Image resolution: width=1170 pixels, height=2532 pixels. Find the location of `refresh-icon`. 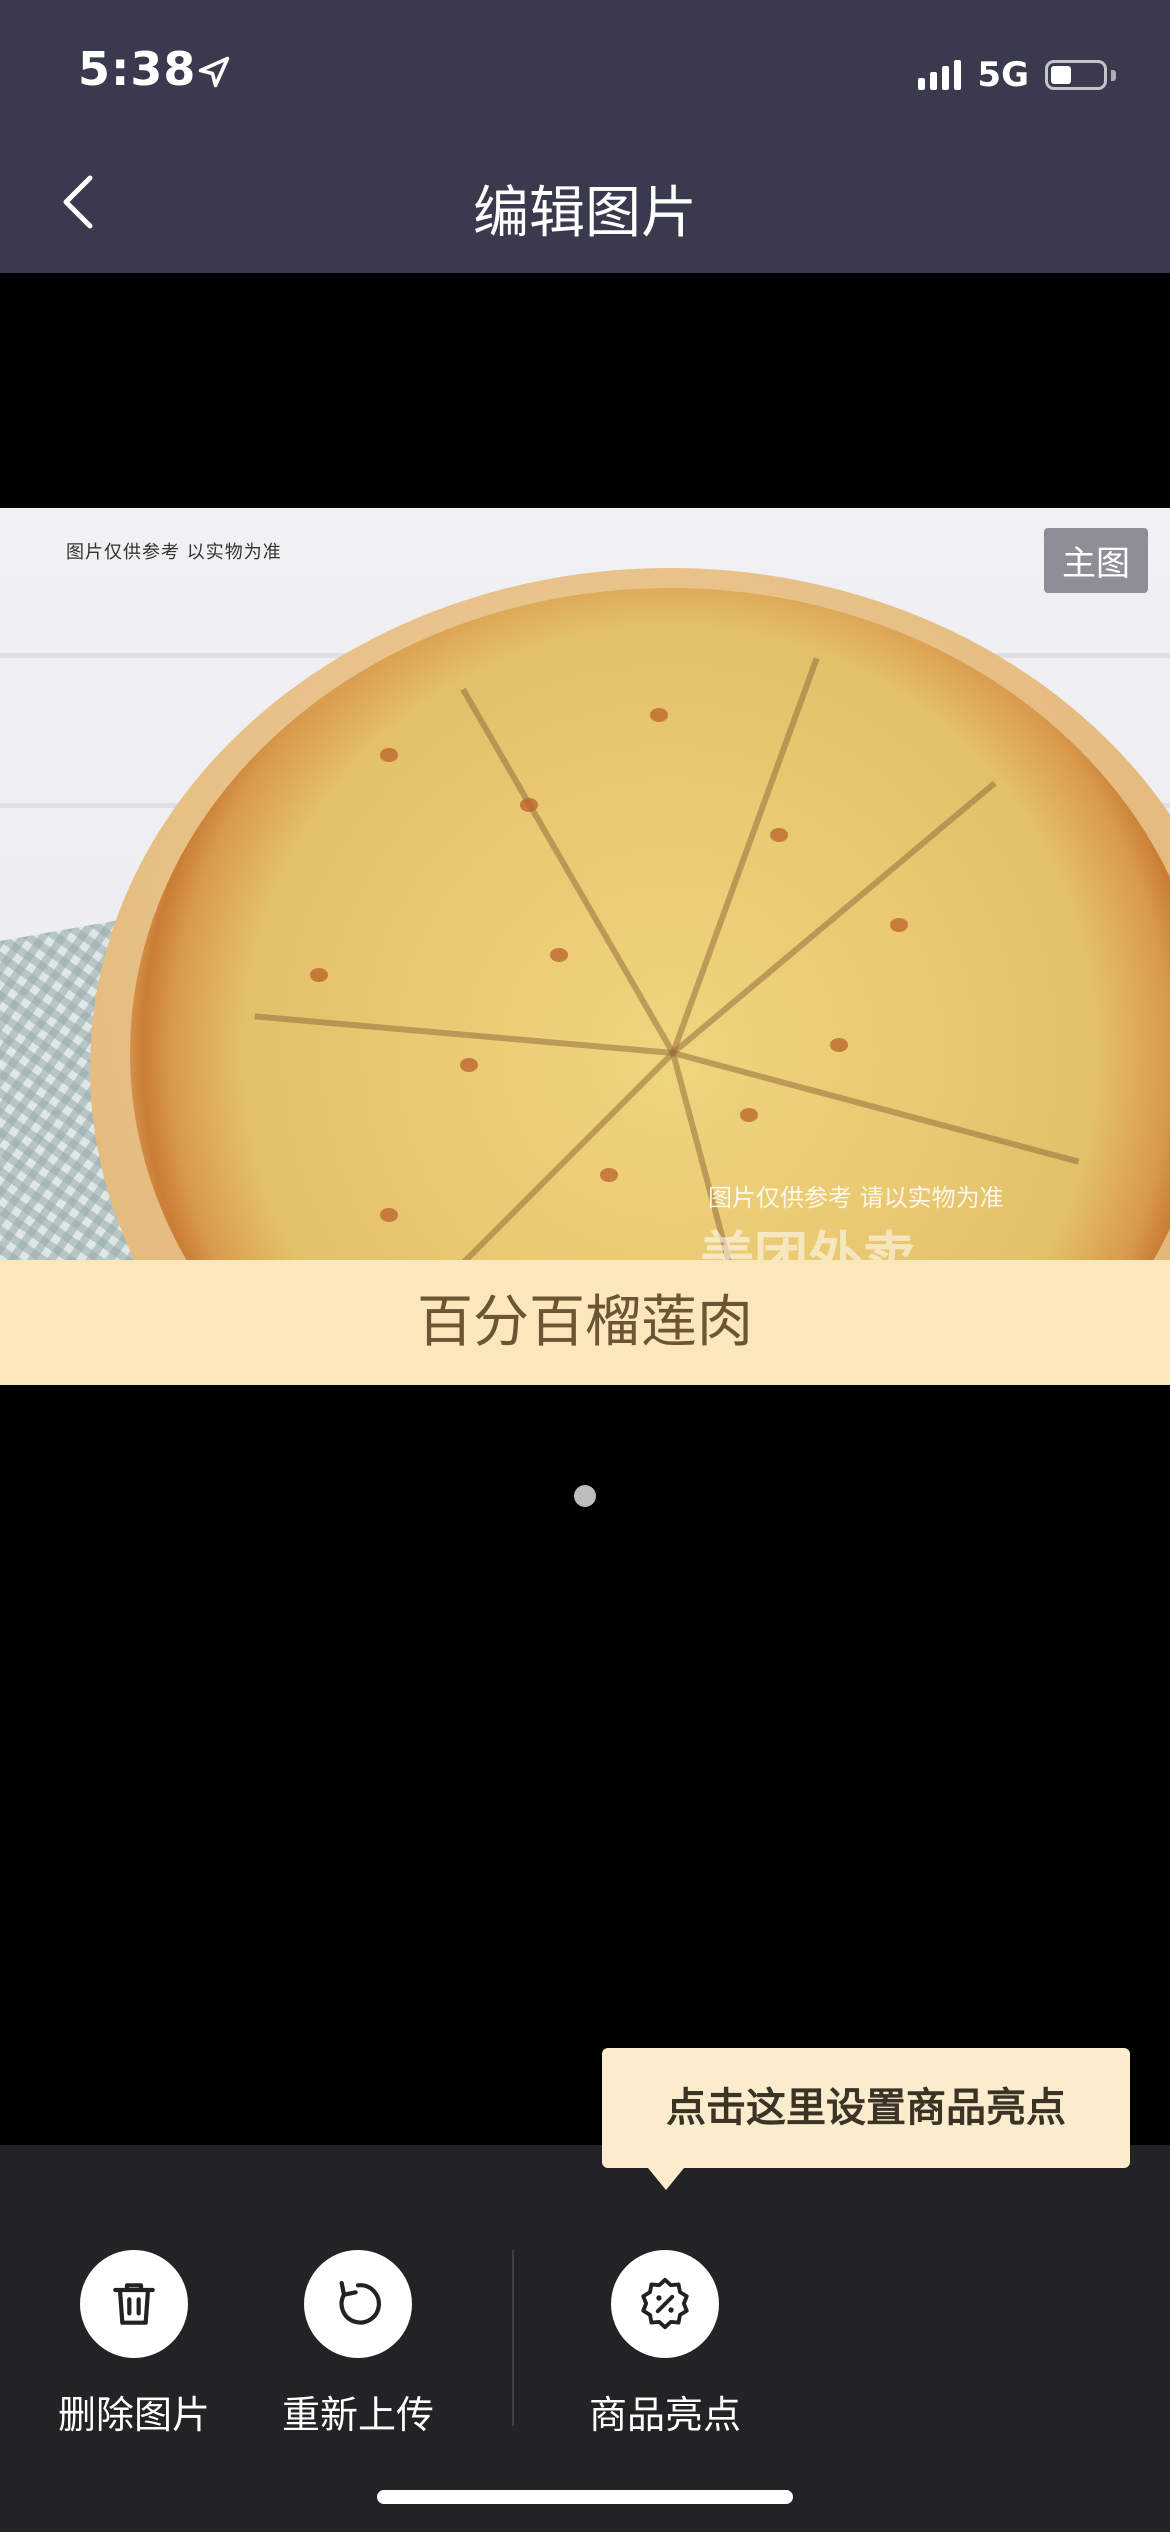

refresh-icon is located at coordinates (360, 2302).